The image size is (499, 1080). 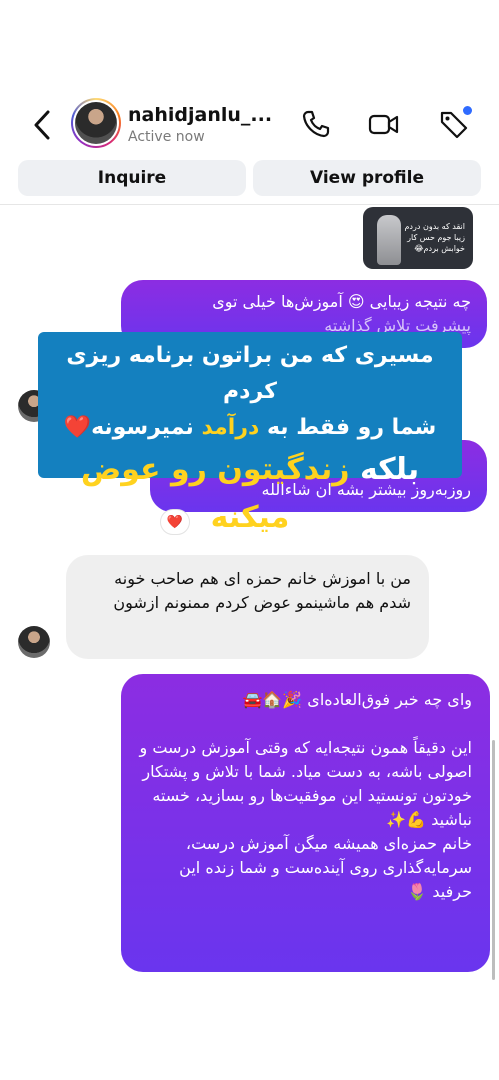 I want to click on overlay-highlight: درآمد, so click(x=230, y=427).